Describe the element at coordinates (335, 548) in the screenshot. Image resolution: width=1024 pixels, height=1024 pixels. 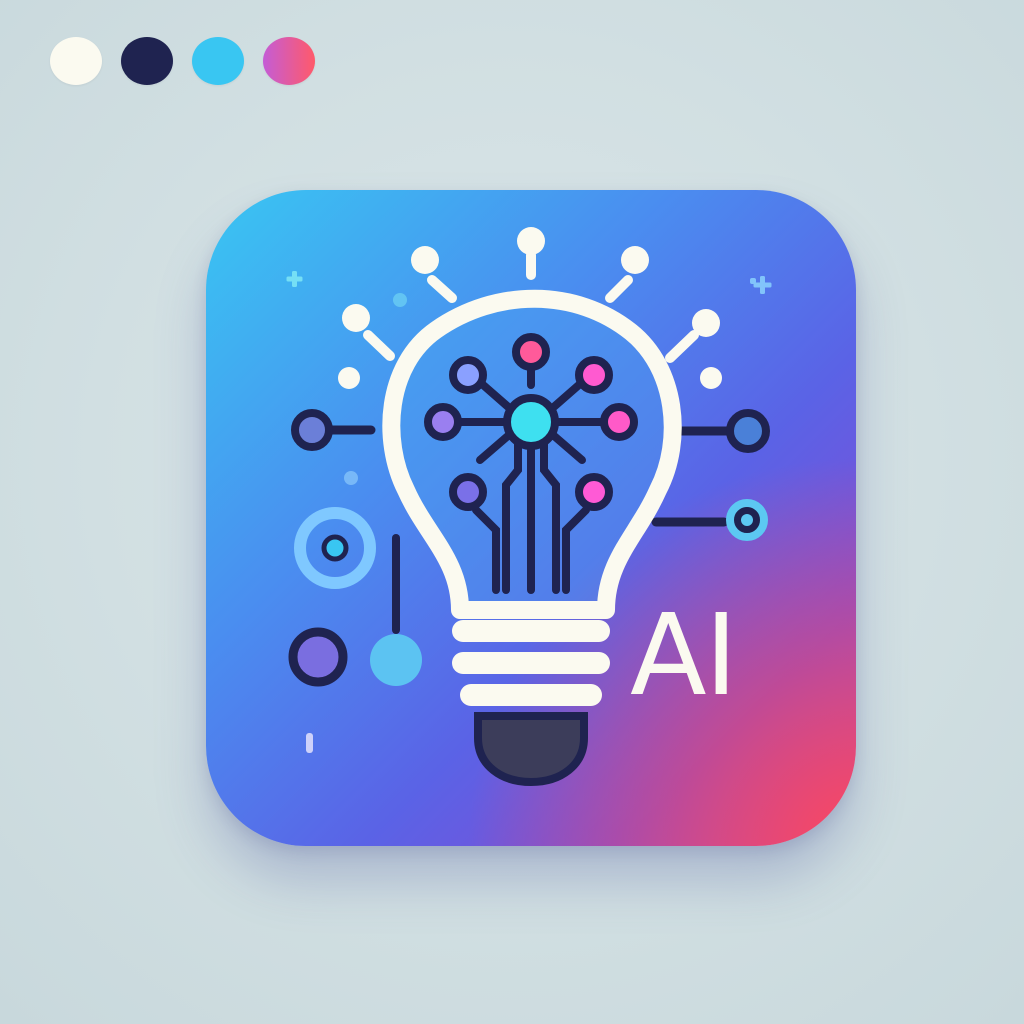
I see `ring-node-center` at that location.